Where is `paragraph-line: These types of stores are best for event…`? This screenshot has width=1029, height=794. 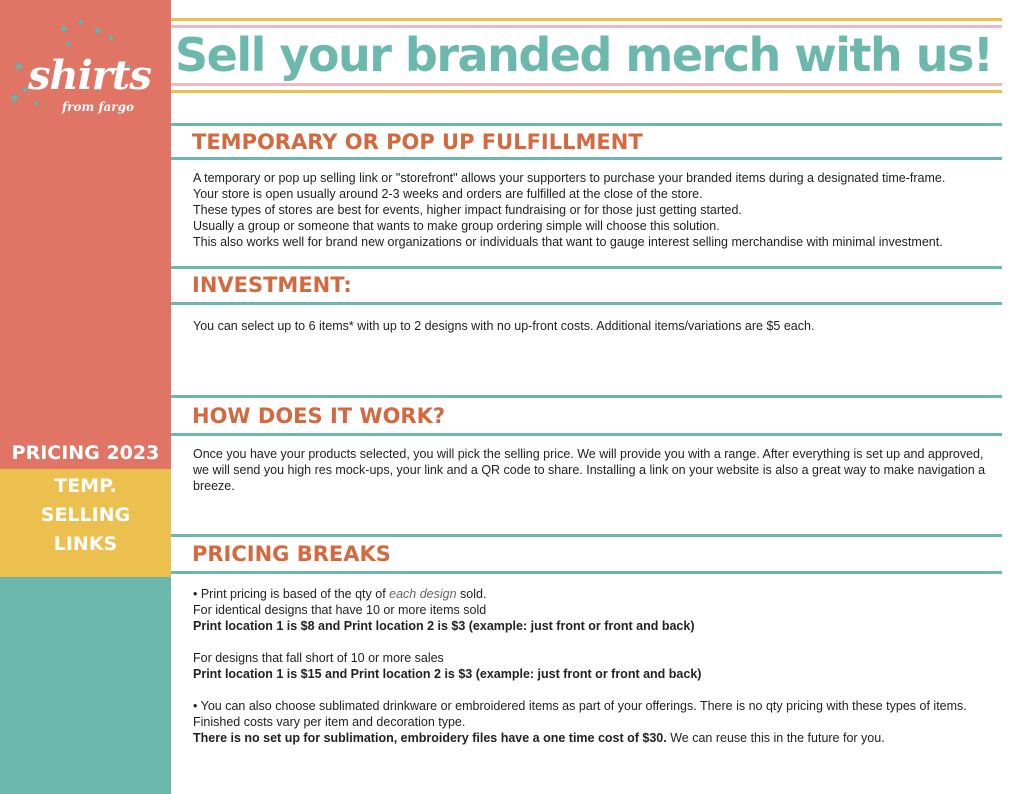
paragraph-line: These types of stores are best for event… is located at coordinates (467, 210).